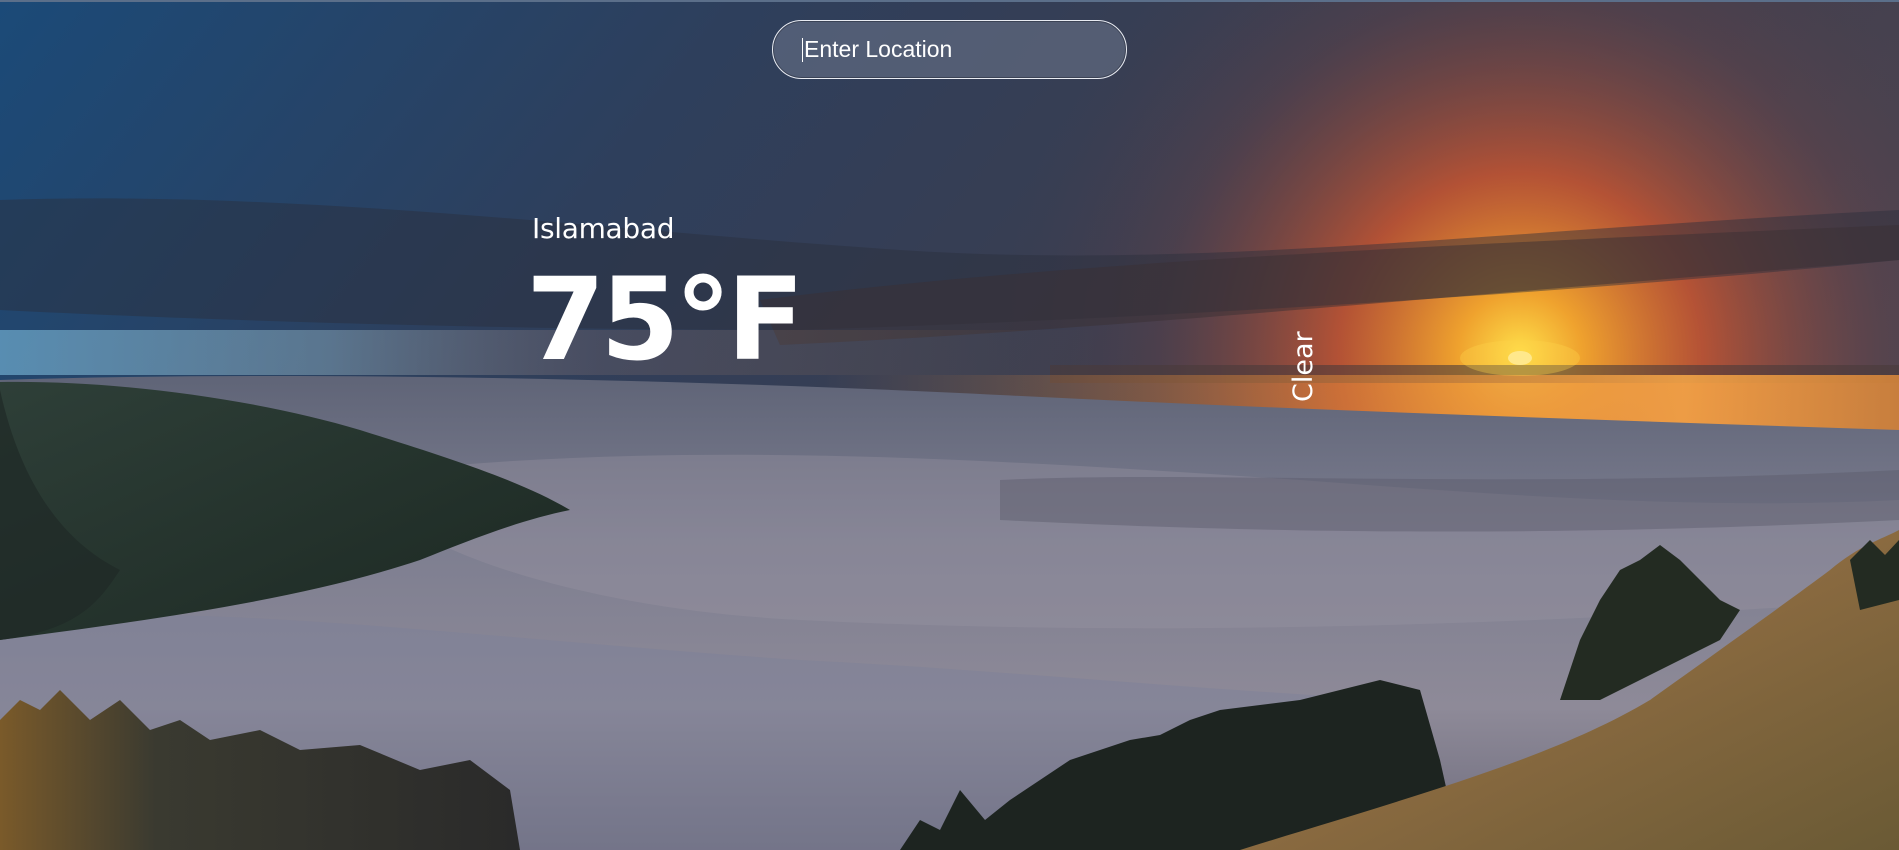 This screenshot has height=850, width=1899. Describe the element at coordinates (802, 50) in the screenshot. I see `text-cursor` at that location.